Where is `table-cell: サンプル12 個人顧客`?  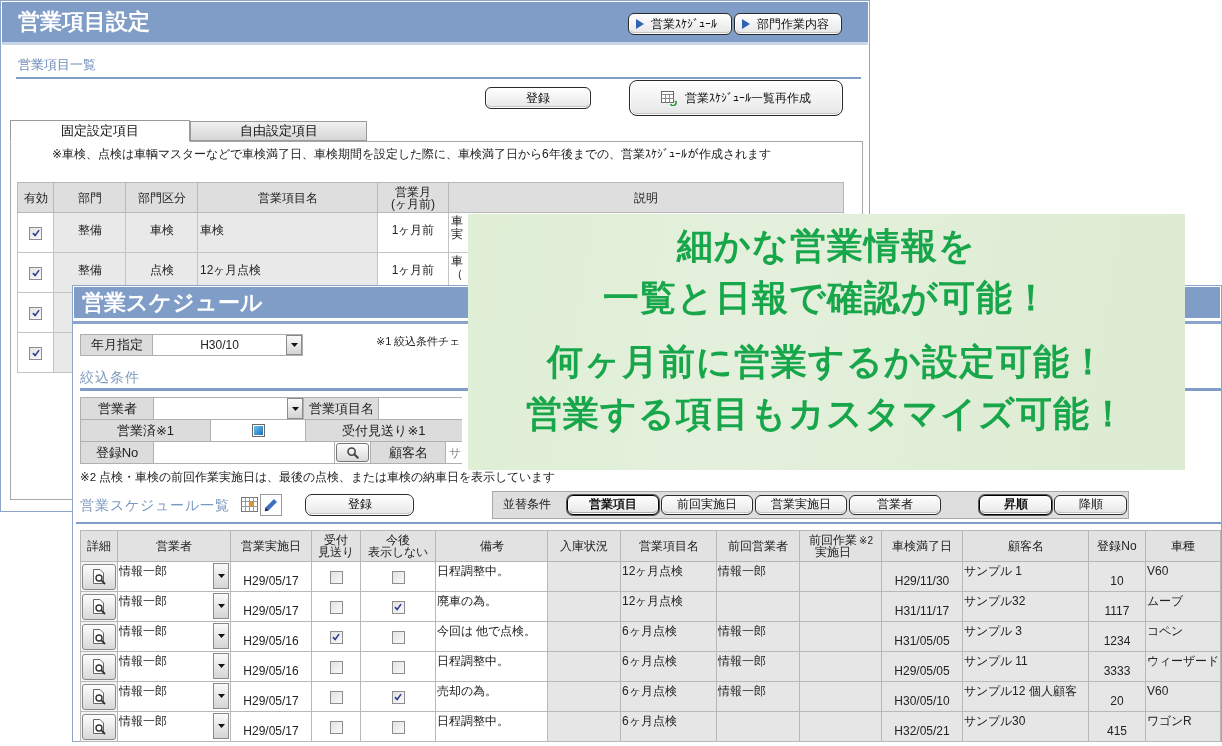 table-cell: サンプル12 個人顧客 is located at coordinates (1025, 696).